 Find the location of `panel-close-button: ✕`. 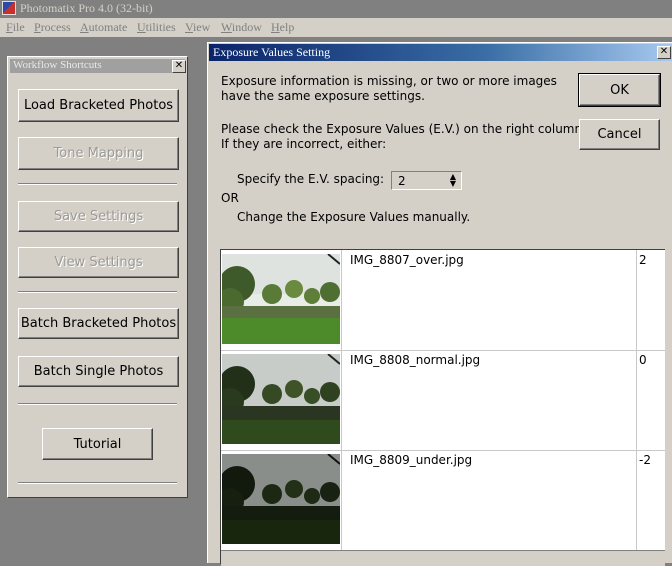

panel-close-button: ✕ is located at coordinates (179, 66).